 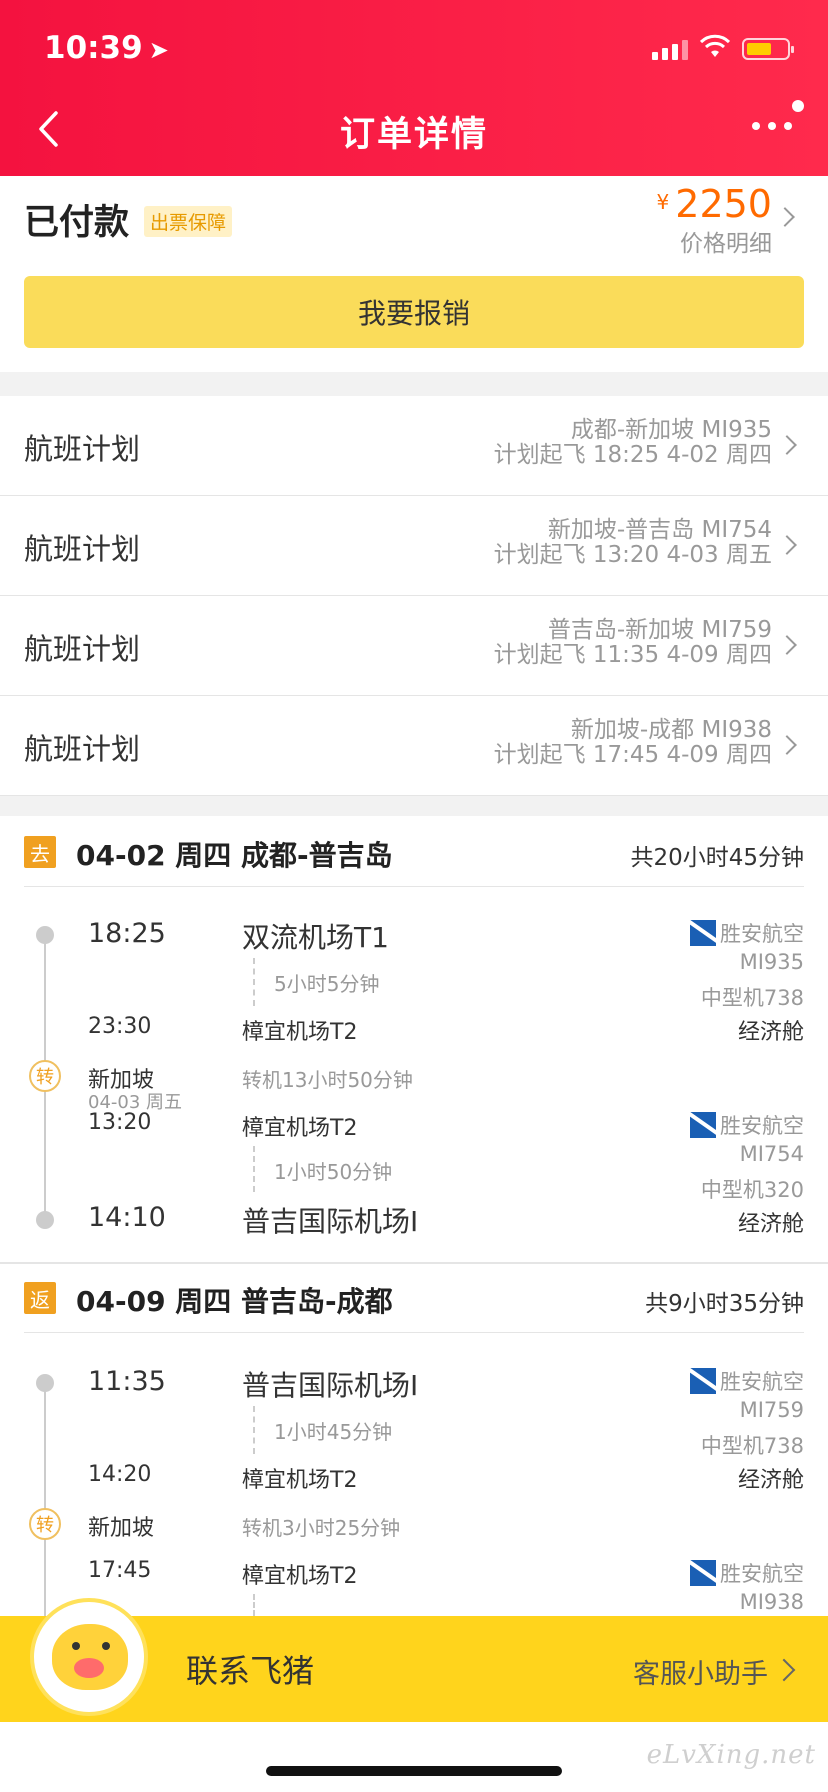 I want to click on departure-airport: 樟宜机场T2, so click(x=300, y=1128).